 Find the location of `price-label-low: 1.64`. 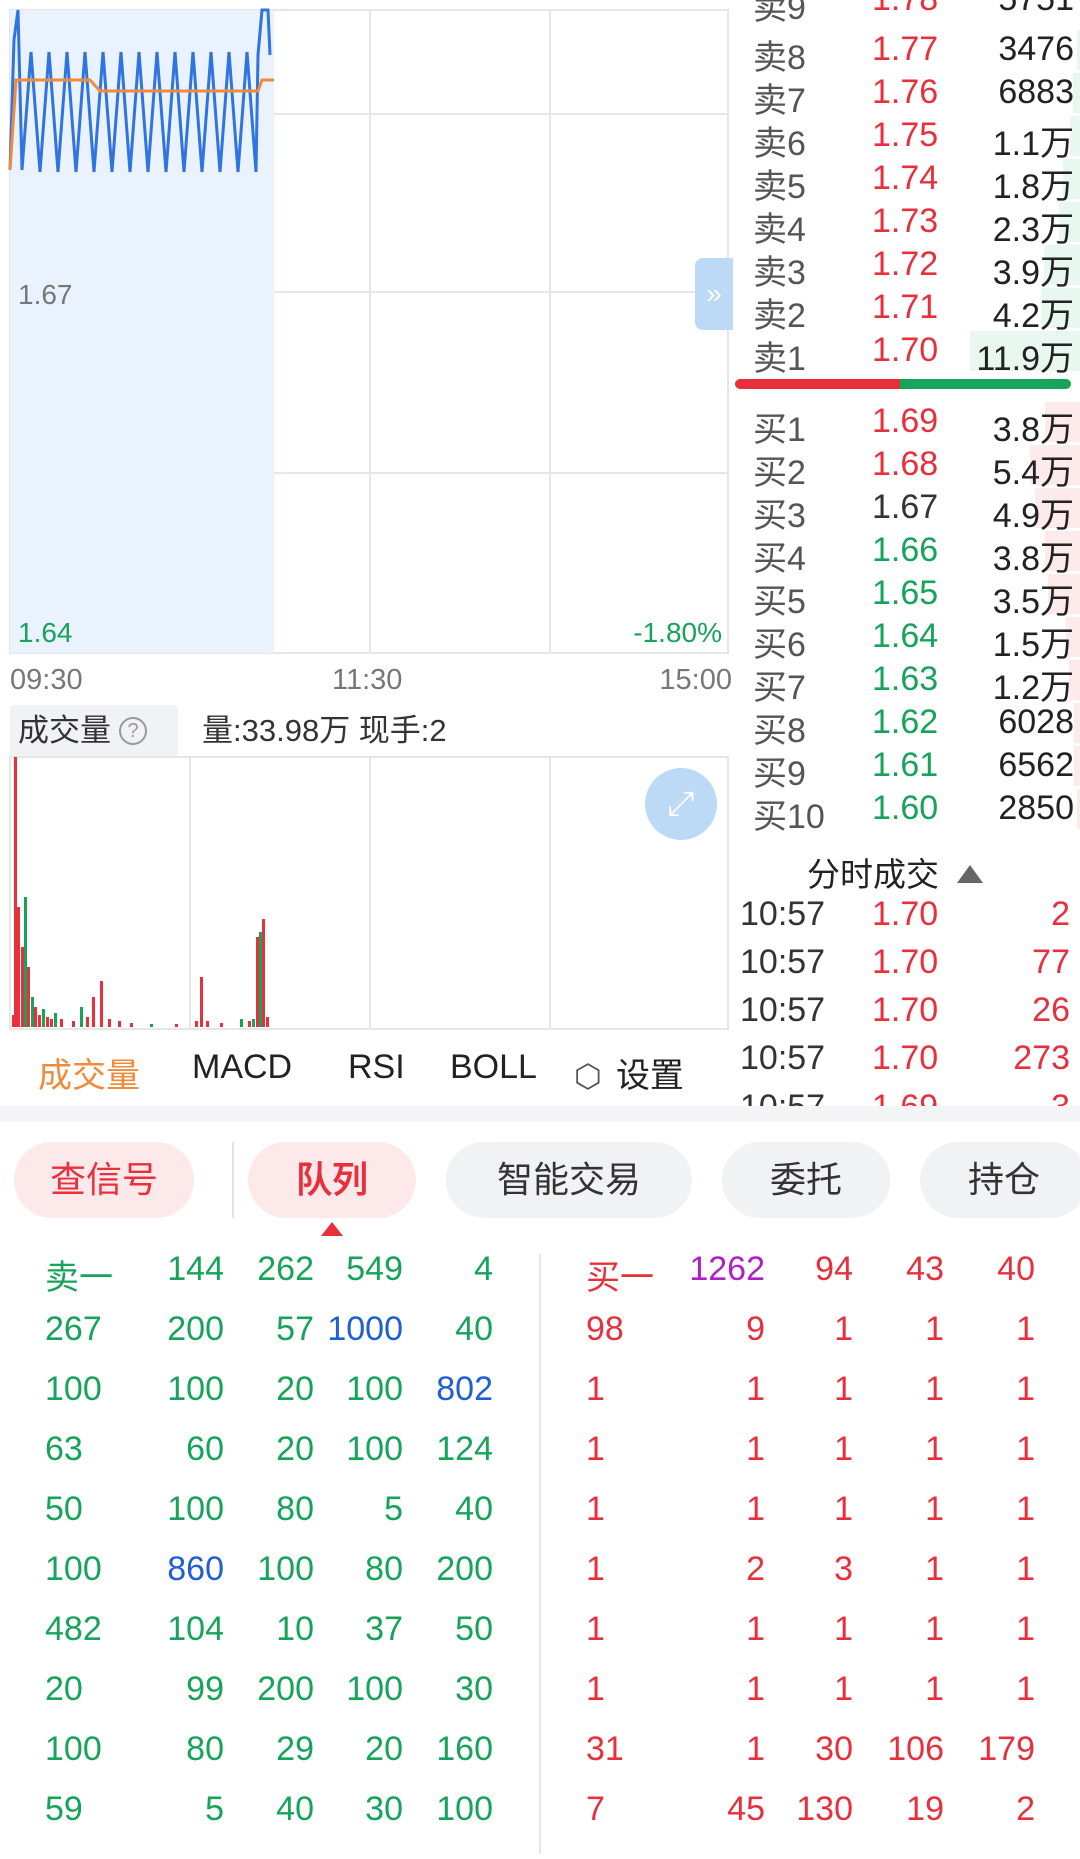

price-label-low: 1.64 is located at coordinates (45, 632).